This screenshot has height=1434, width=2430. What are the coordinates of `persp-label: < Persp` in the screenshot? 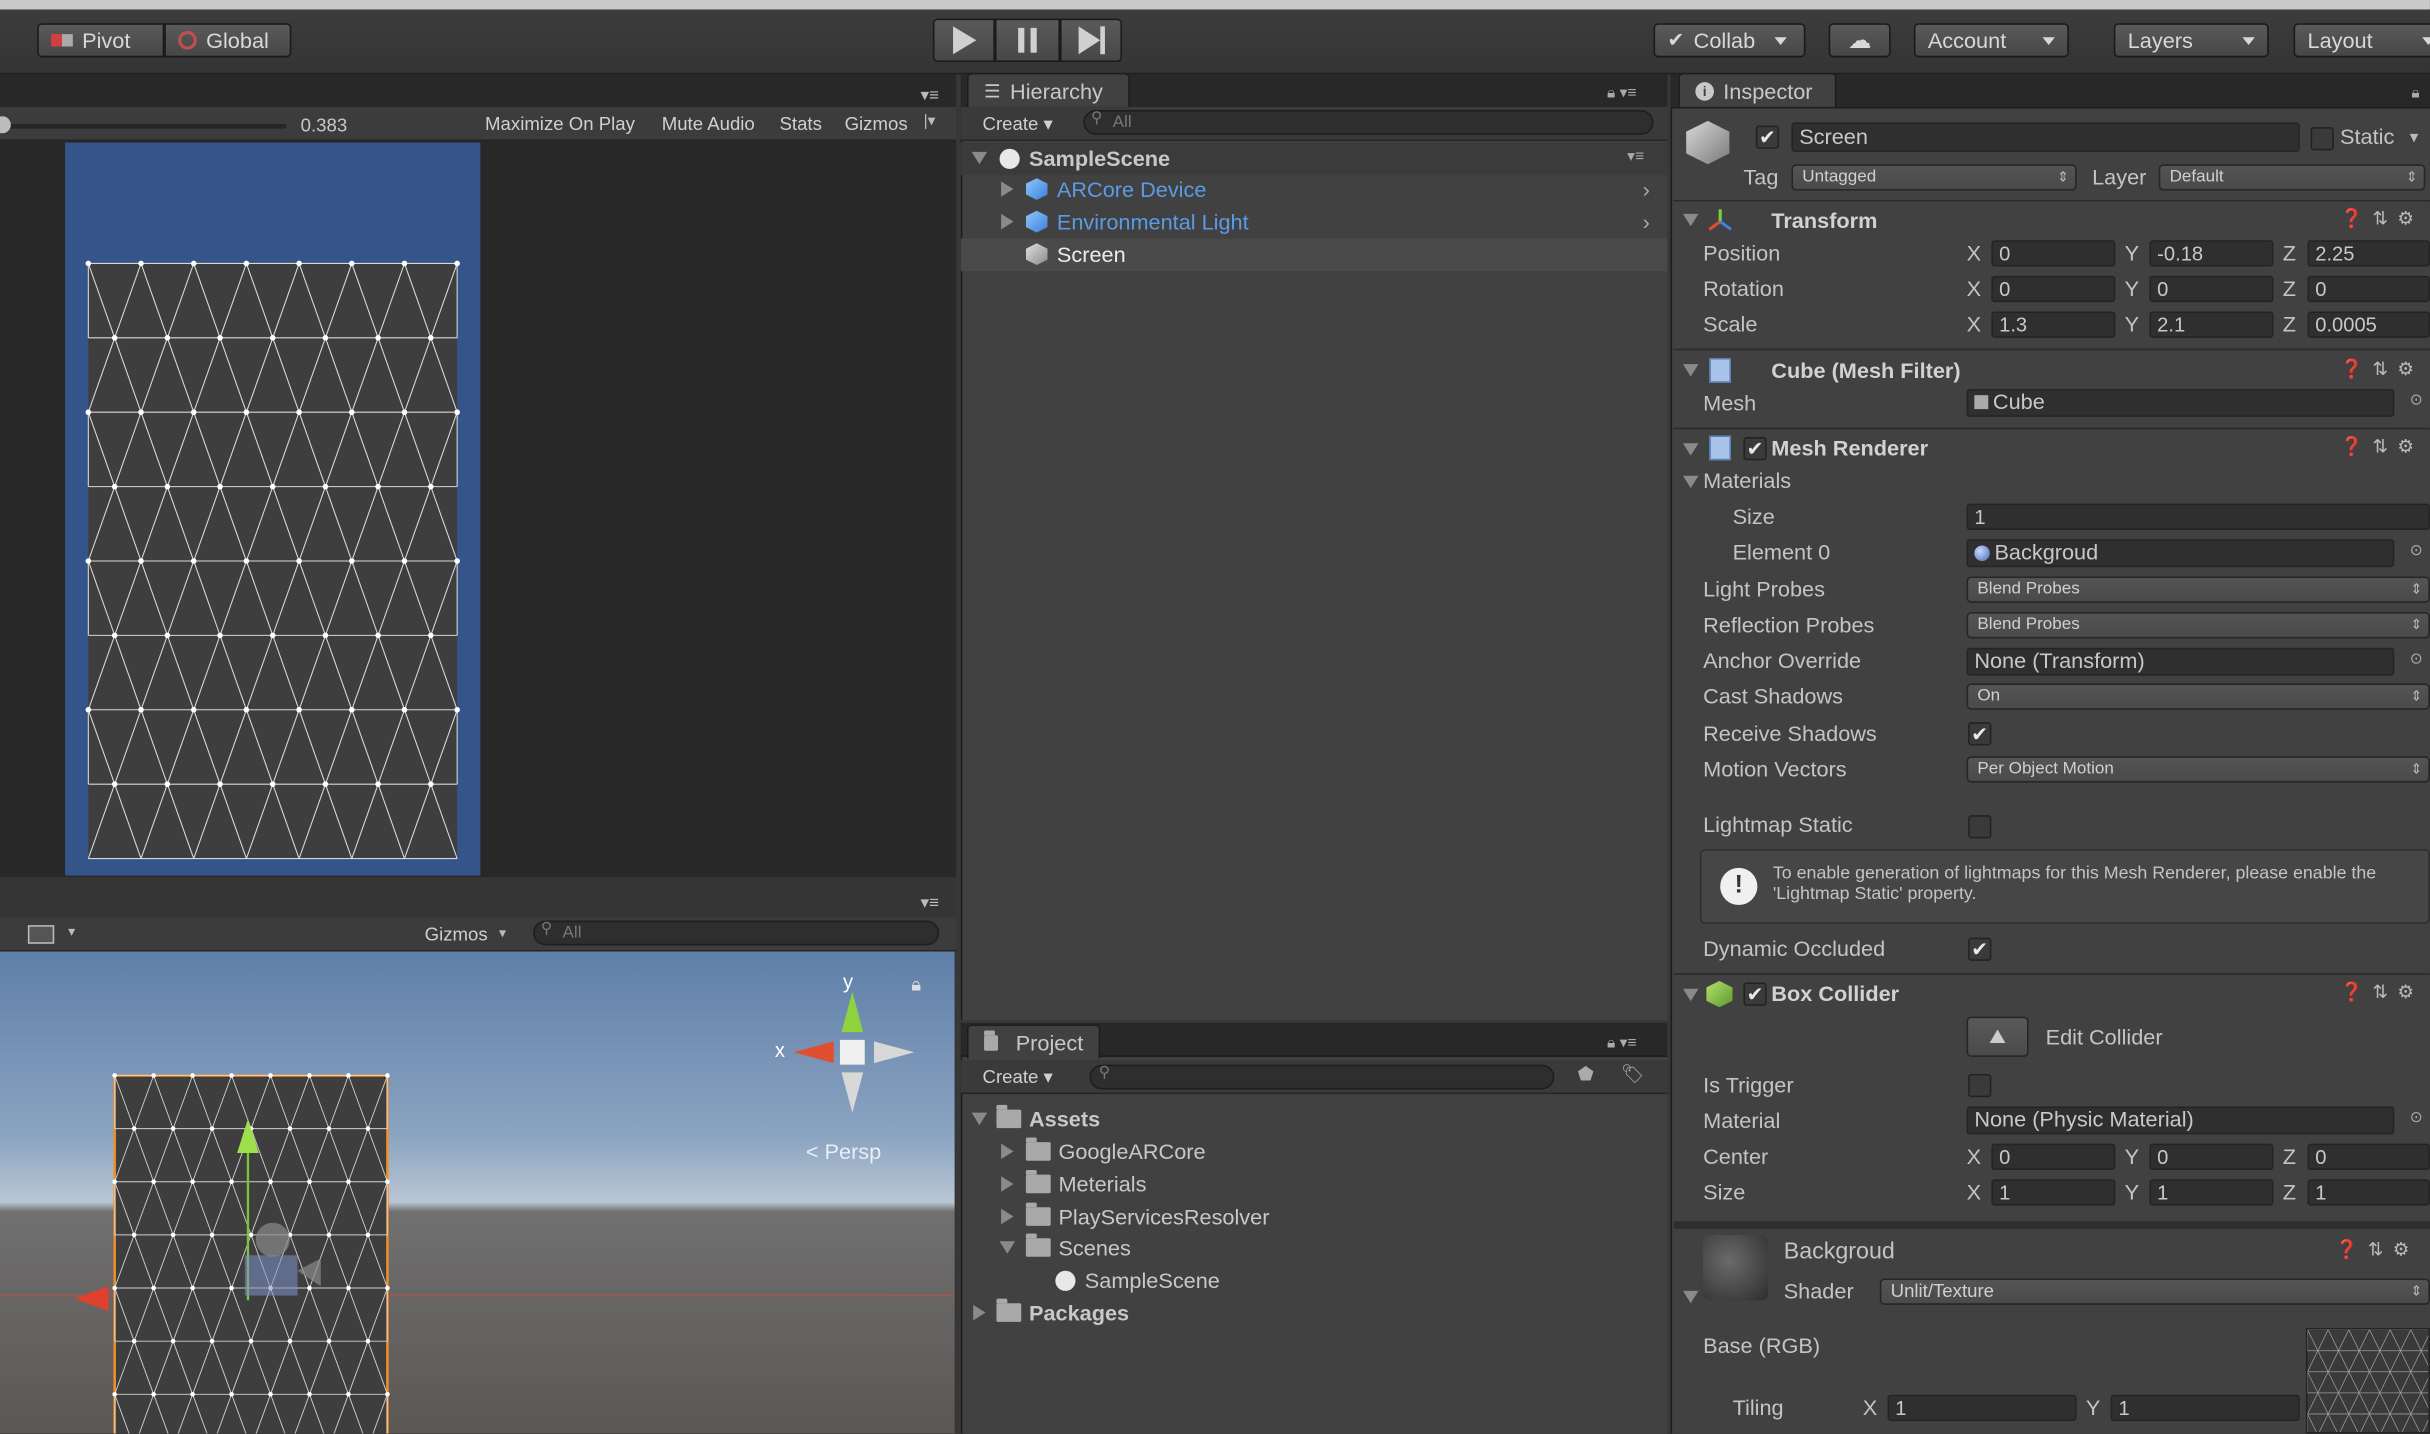 It's located at (843, 1151).